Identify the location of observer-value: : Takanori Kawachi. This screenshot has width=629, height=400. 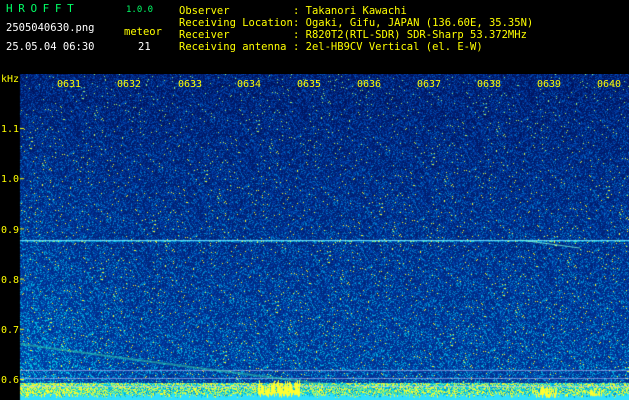
(350, 11).